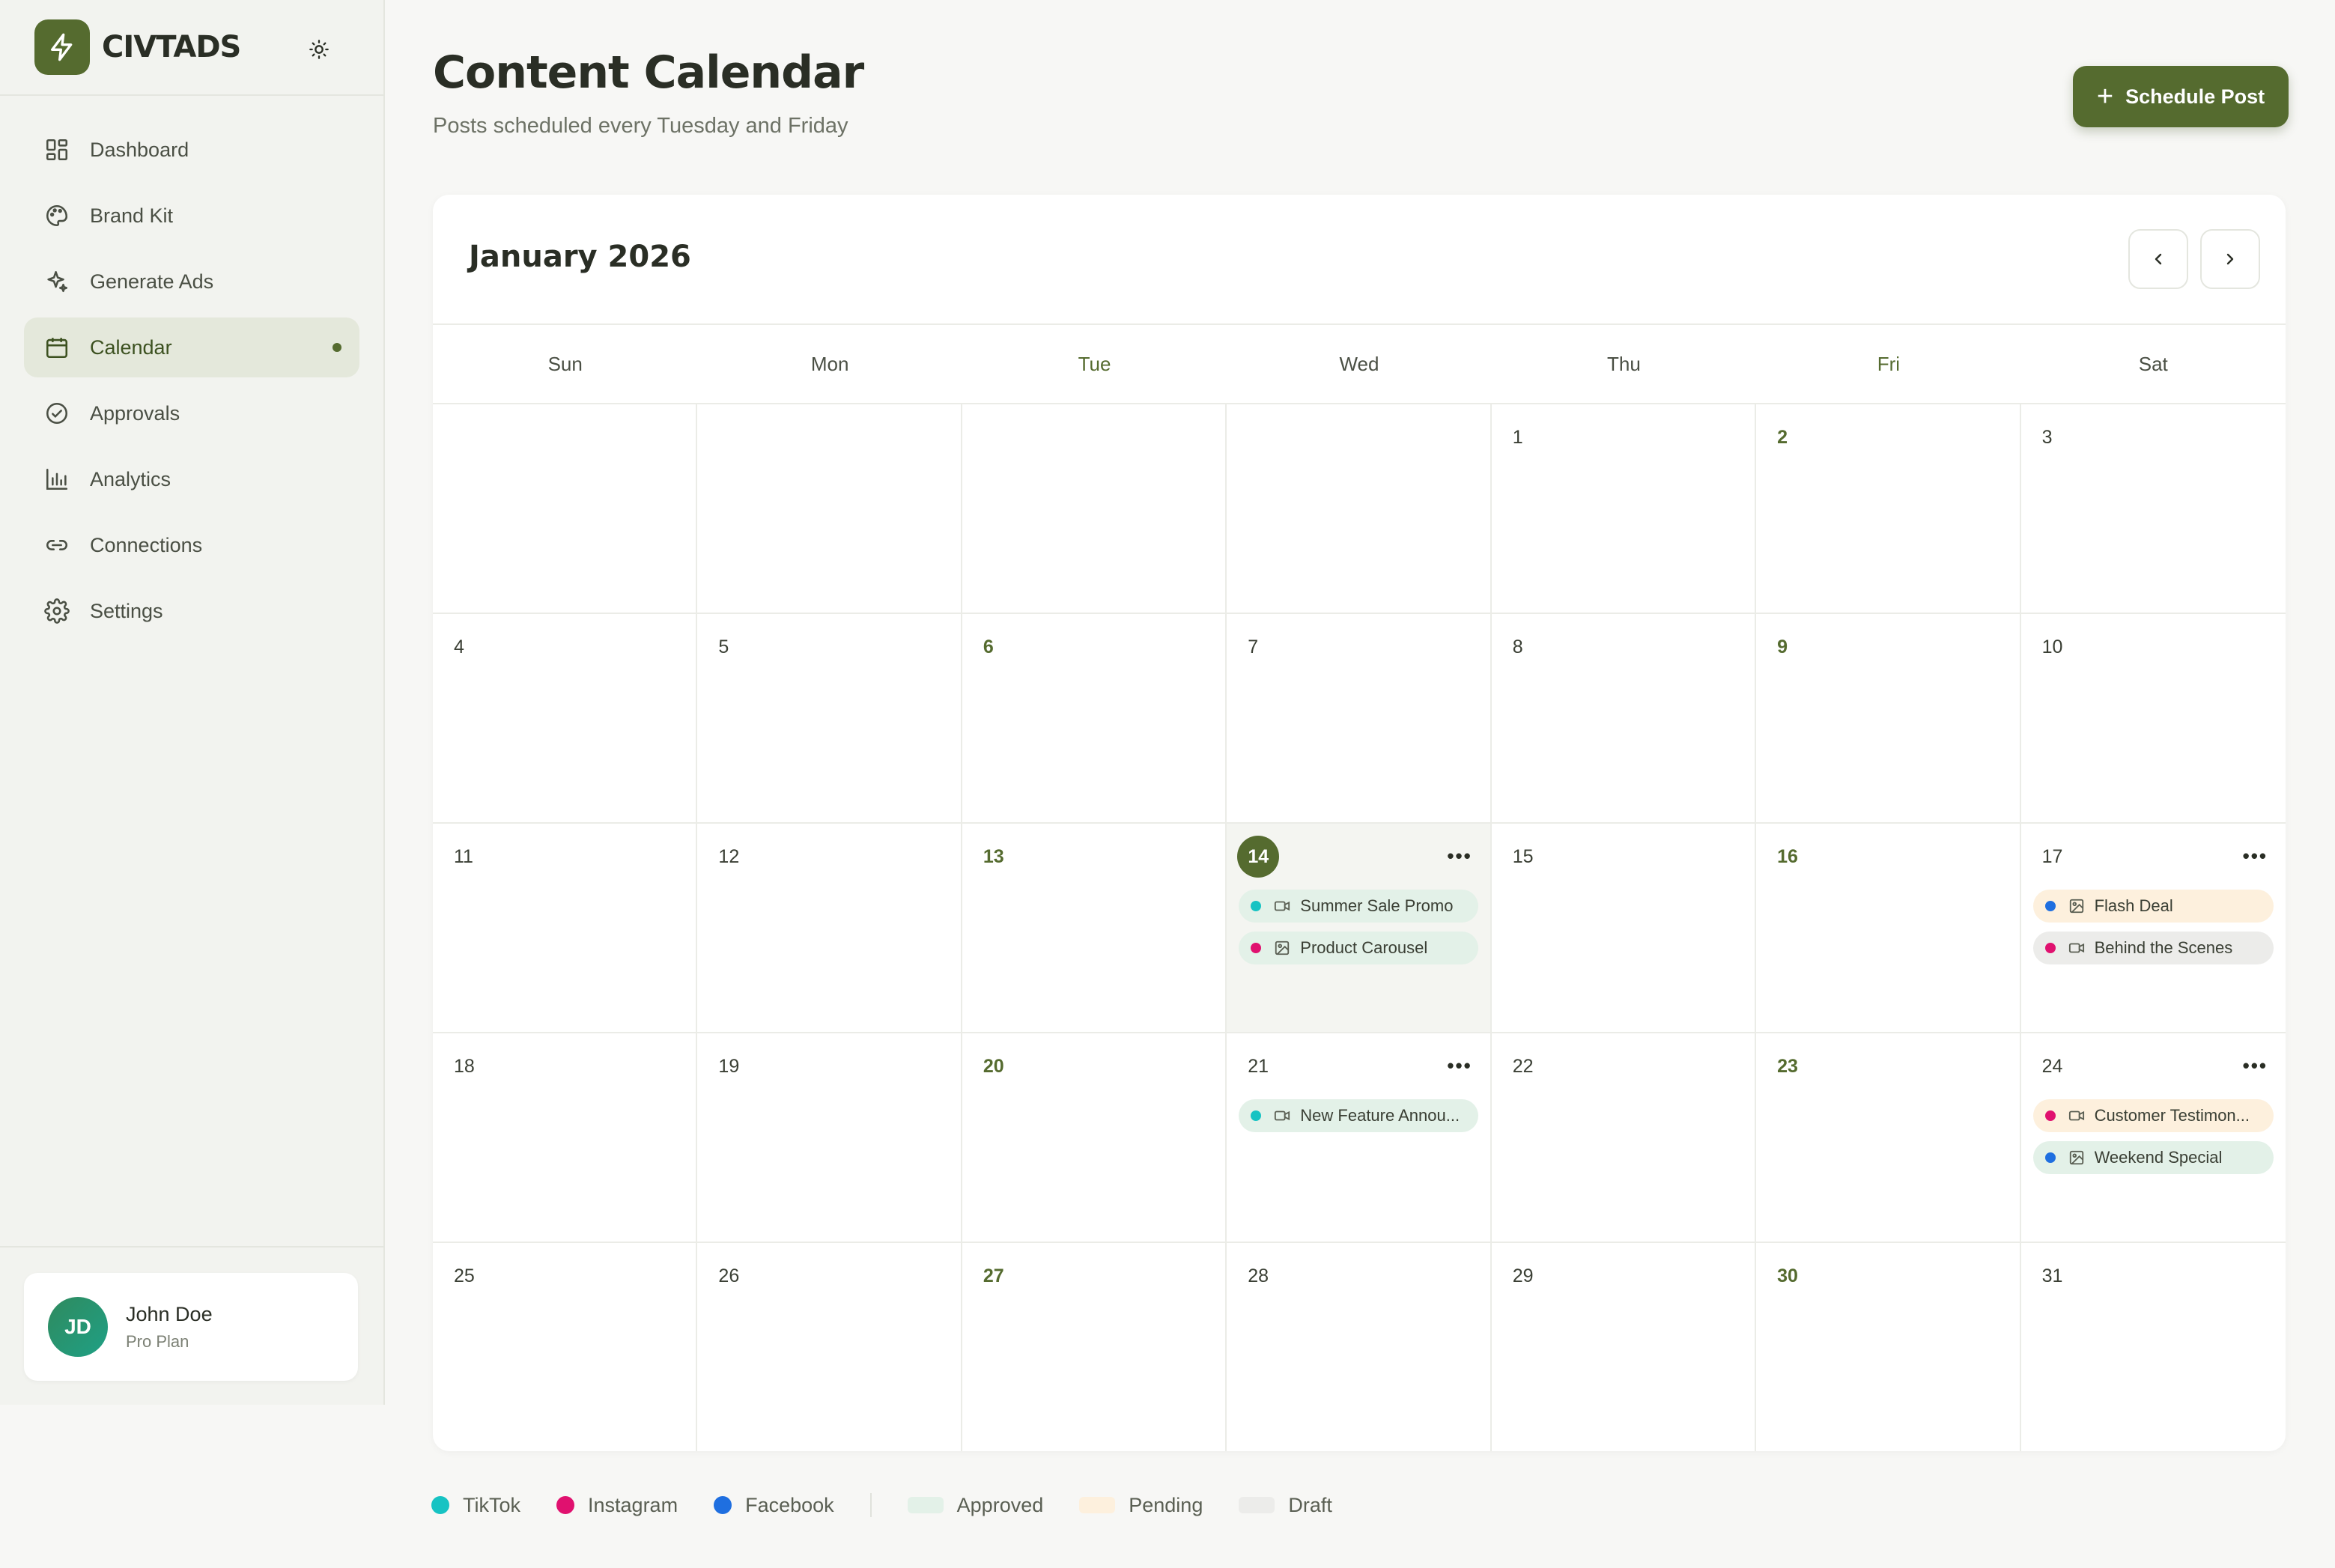 Image resolution: width=2335 pixels, height=1568 pixels. Describe the element at coordinates (1310, 1505) in the screenshot. I see `legend-label: Draft` at that location.